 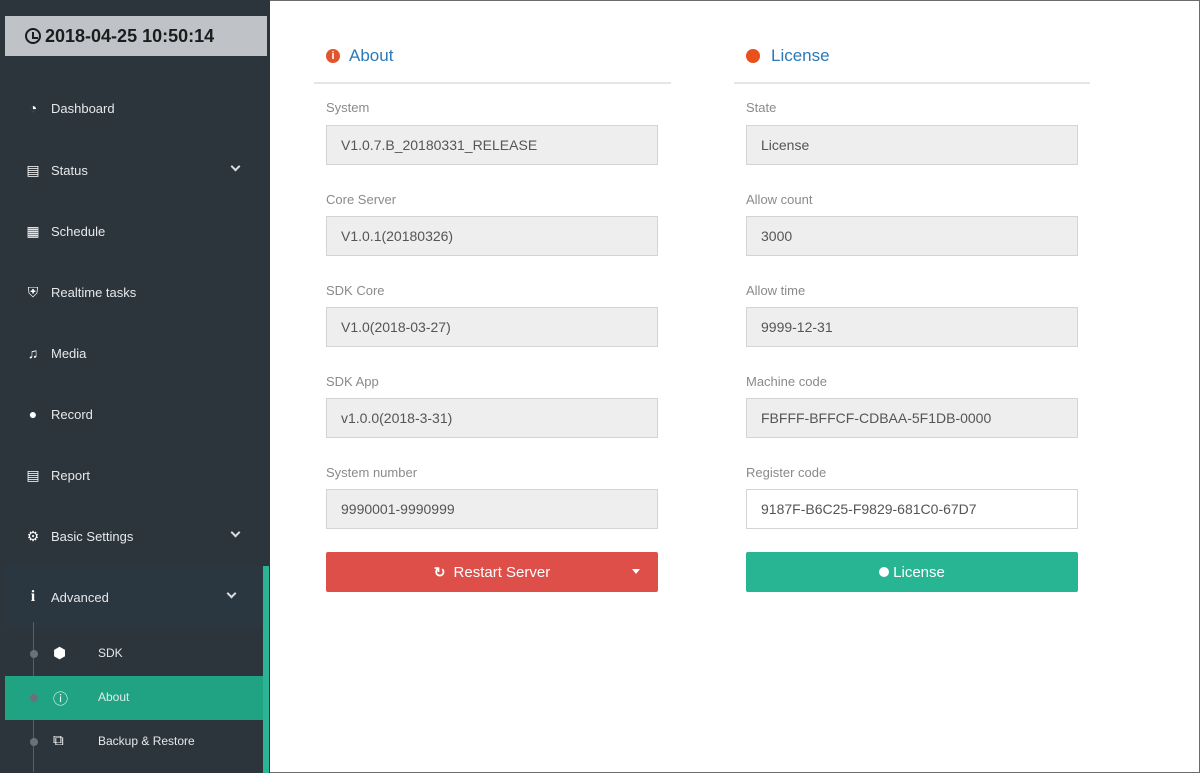 What do you see at coordinates (136, 353) in the screenshot?
I see `sidebar-item-media: ♫ Media` at bounding box center [136, 353].